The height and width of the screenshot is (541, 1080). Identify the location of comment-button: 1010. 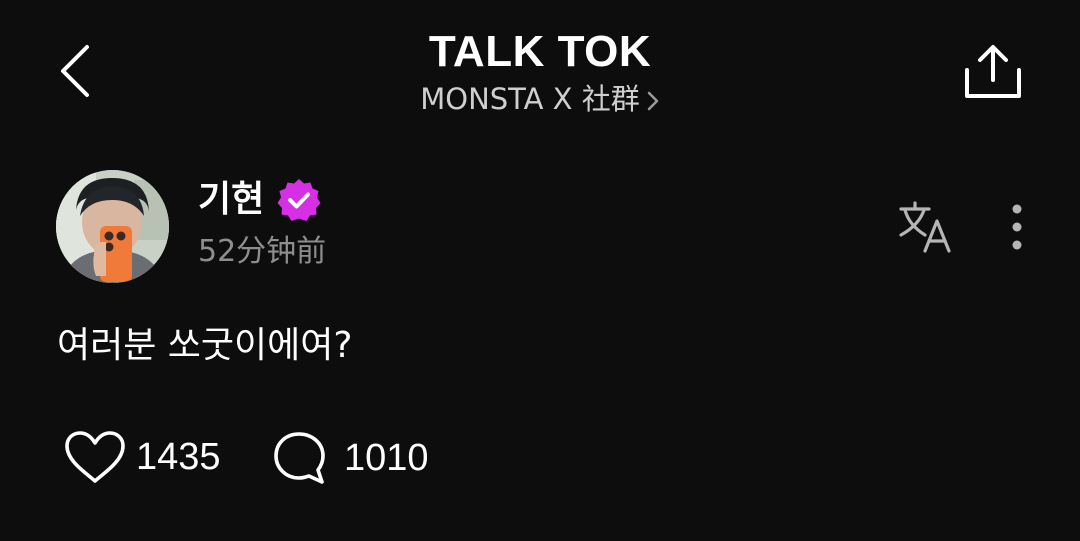
(350, 458).